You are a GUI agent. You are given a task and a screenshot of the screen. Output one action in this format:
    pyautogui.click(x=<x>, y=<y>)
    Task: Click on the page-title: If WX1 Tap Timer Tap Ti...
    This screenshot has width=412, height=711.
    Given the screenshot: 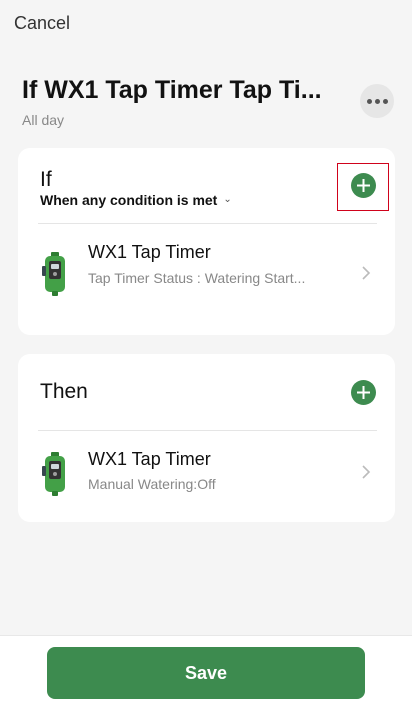 What is the action you would take?
    pyautogui.click(x=172, y=90)
    